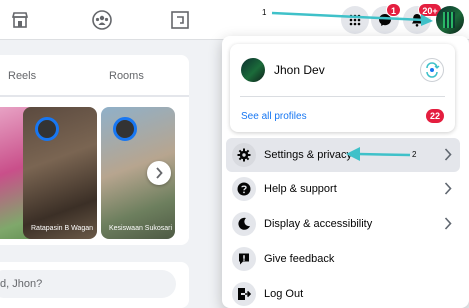 The height and width of the screenshot is (308, 469). Describe the element at coordinates (414, 154) in the screenshot. I see `annotation-step-2: 2` at that location.